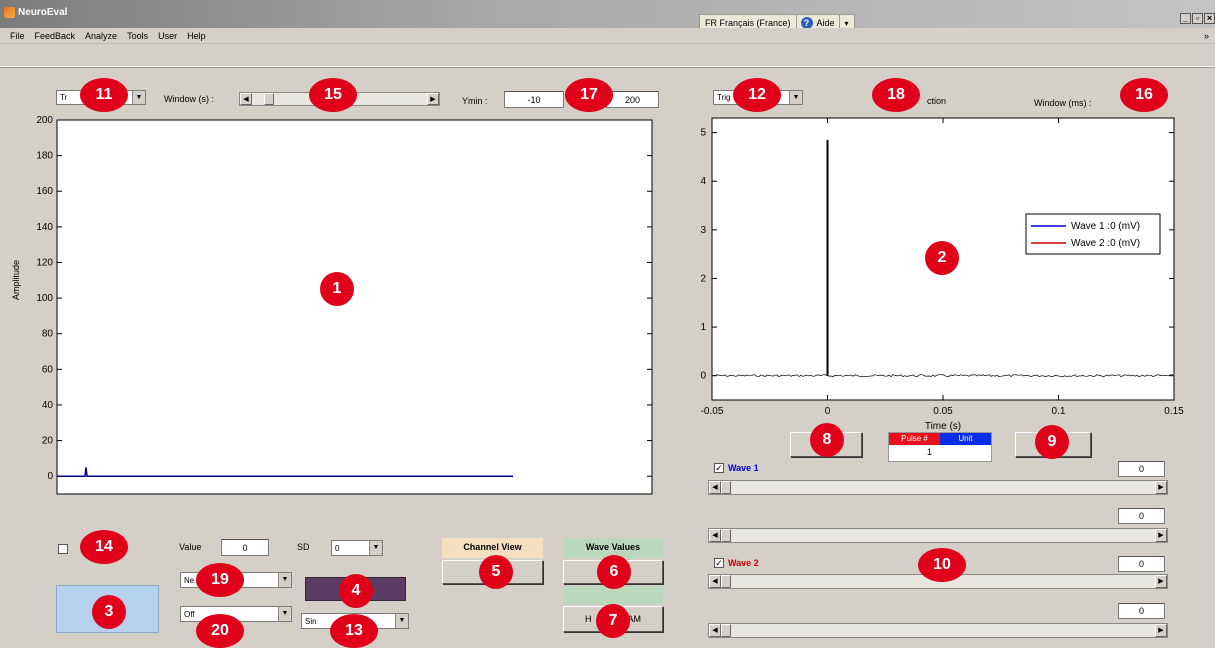 This screenshot has width=1215, height=648. Describe the element at coordinates (965, 439) in the screenshot. I see `unit-header: Unit` at that location.